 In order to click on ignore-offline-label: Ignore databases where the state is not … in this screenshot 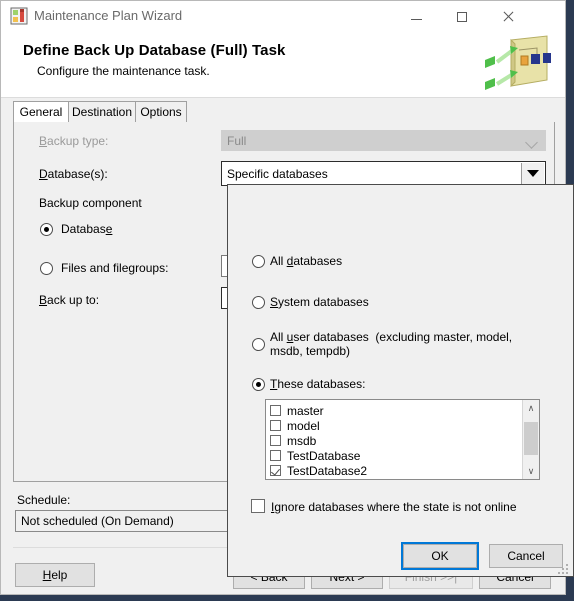, I will do `click(394, 507)`.